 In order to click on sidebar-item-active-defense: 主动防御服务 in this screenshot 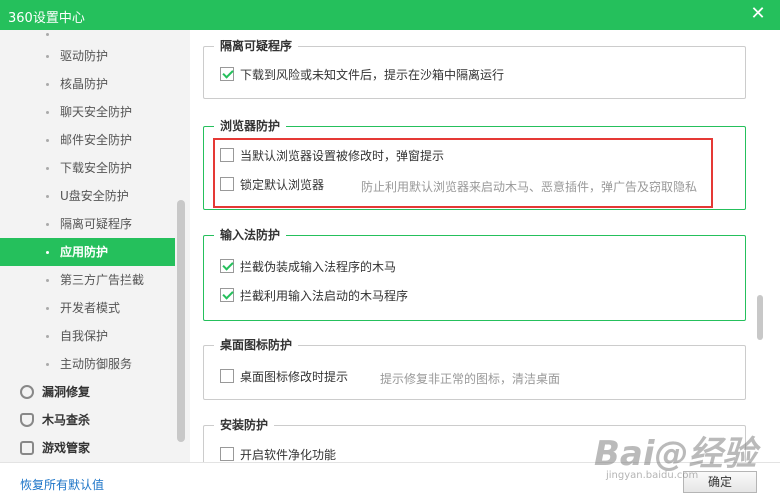, I will do `click(87, 364)`.